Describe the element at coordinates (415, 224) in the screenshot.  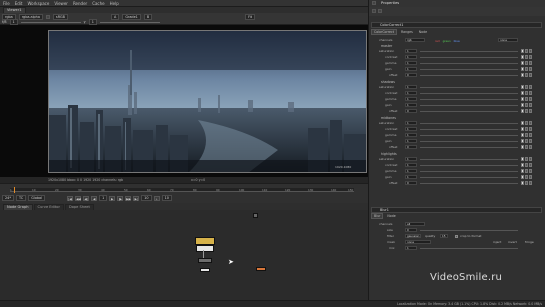
I see `blur-channels-select: all` at that location.